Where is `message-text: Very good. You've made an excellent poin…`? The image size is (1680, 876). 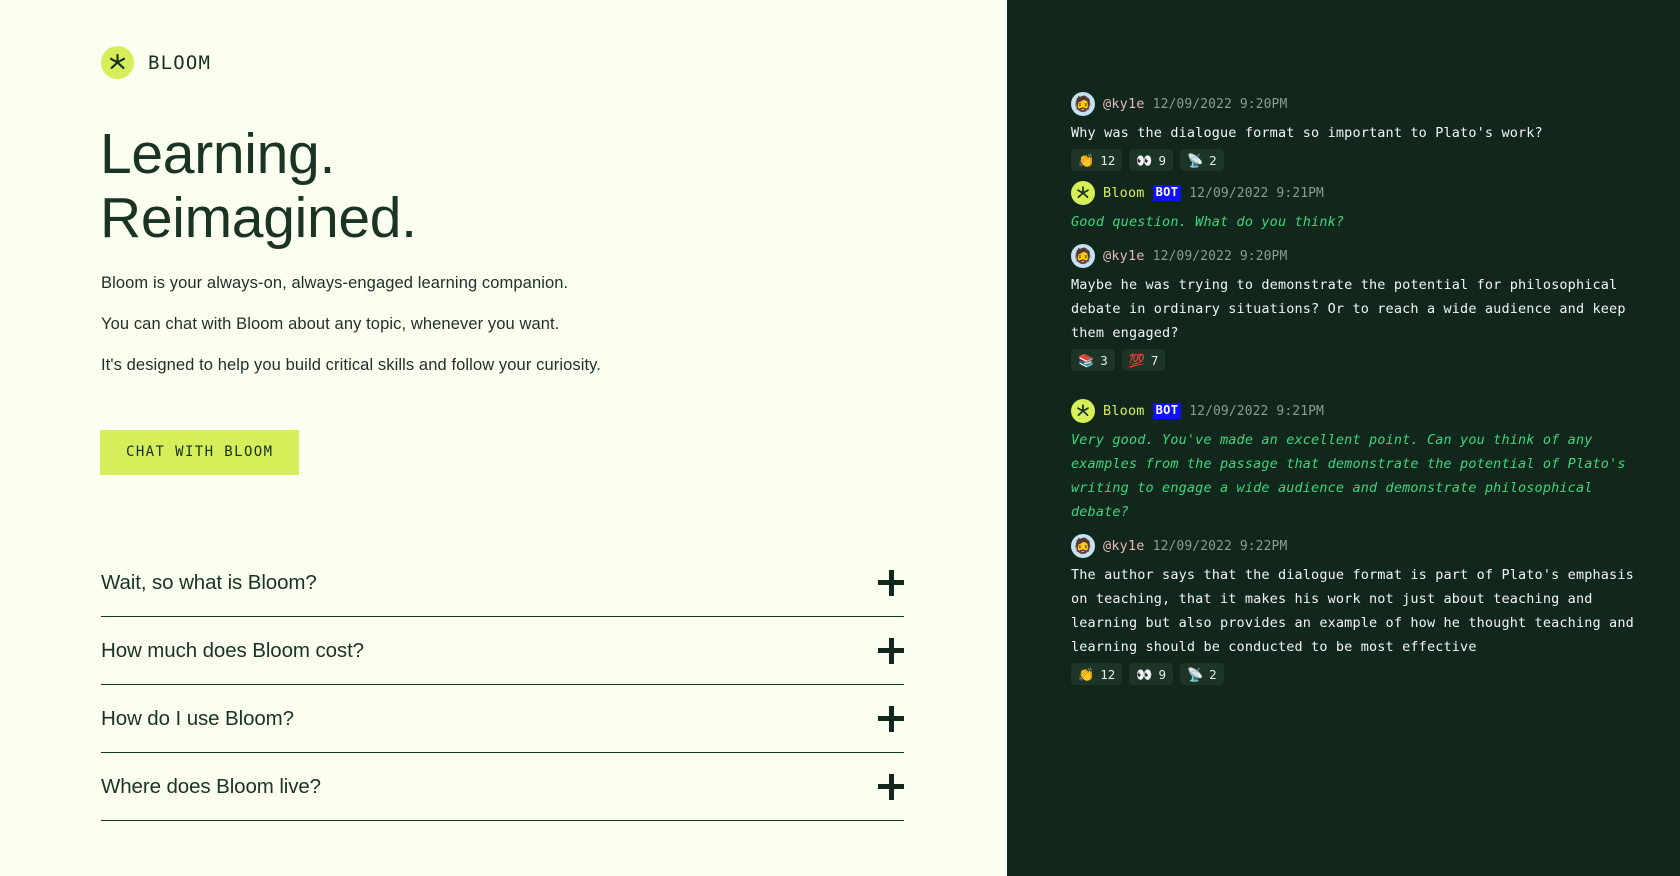
message-text: Very good. You've made an excellent poin… is located at coordinates (1348, 476).